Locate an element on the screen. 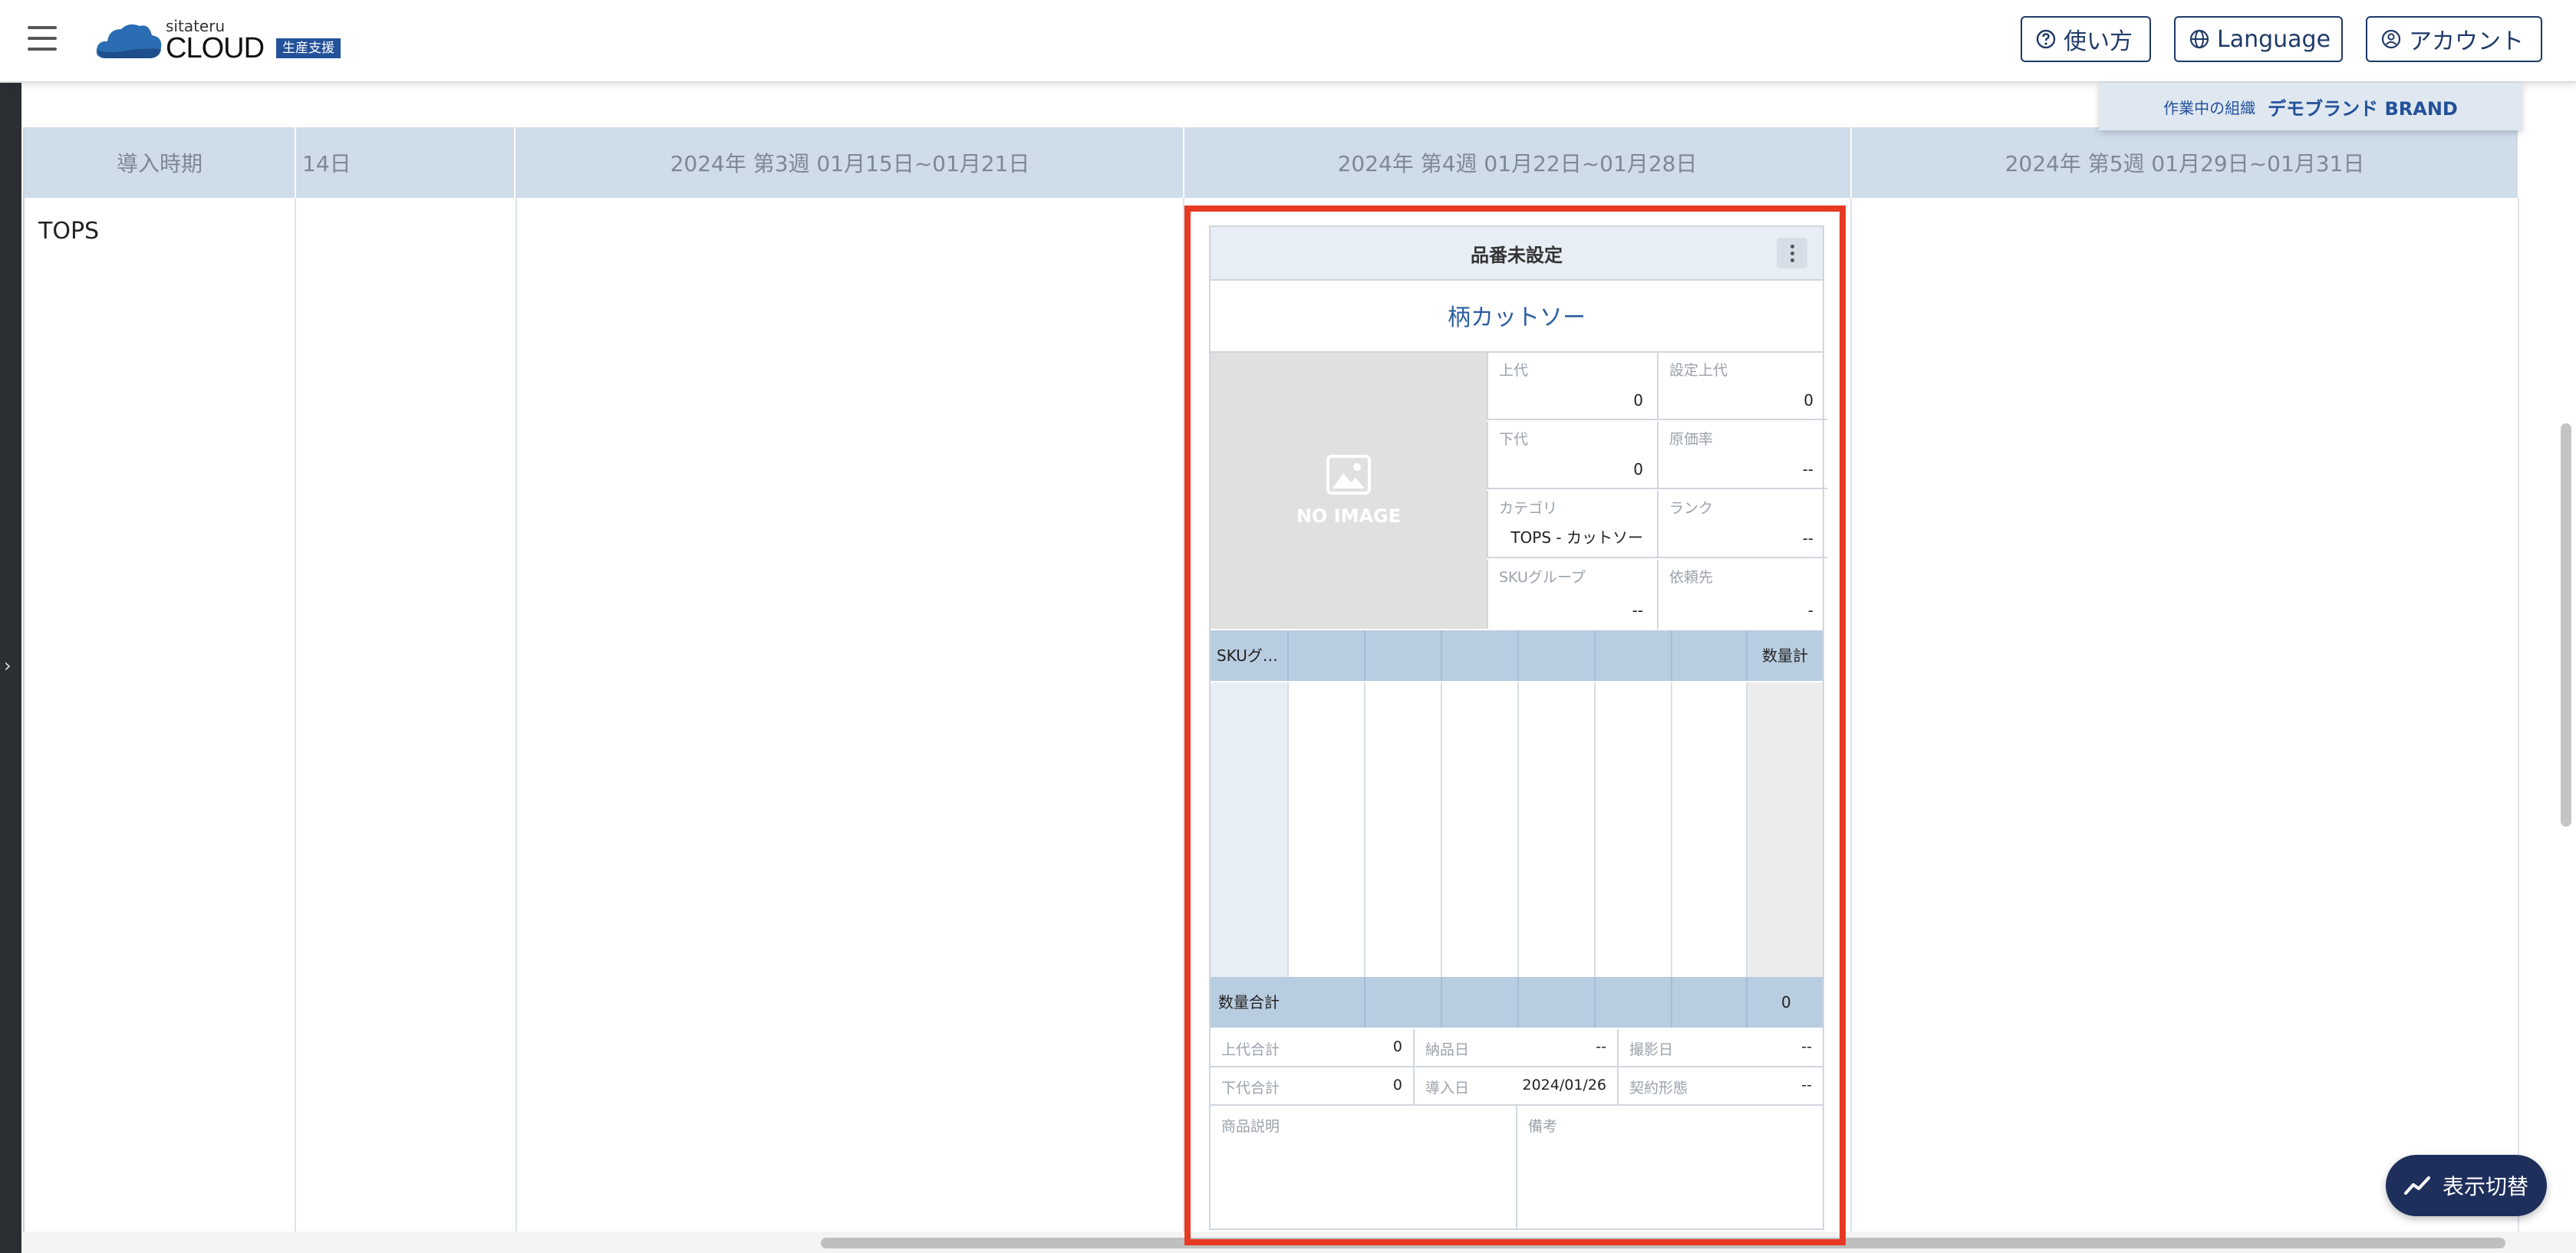  header-week-4: 2024年 第4週 01月22日~01月28日 is located at coordinates (1518, 162).